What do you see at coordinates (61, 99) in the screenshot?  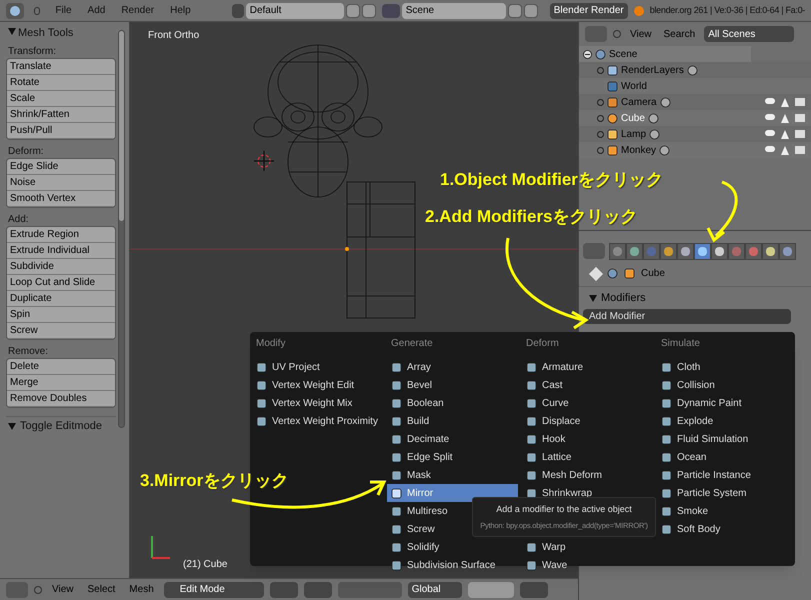 I see `tool-button: Scale` at bounding box center [61, 99].